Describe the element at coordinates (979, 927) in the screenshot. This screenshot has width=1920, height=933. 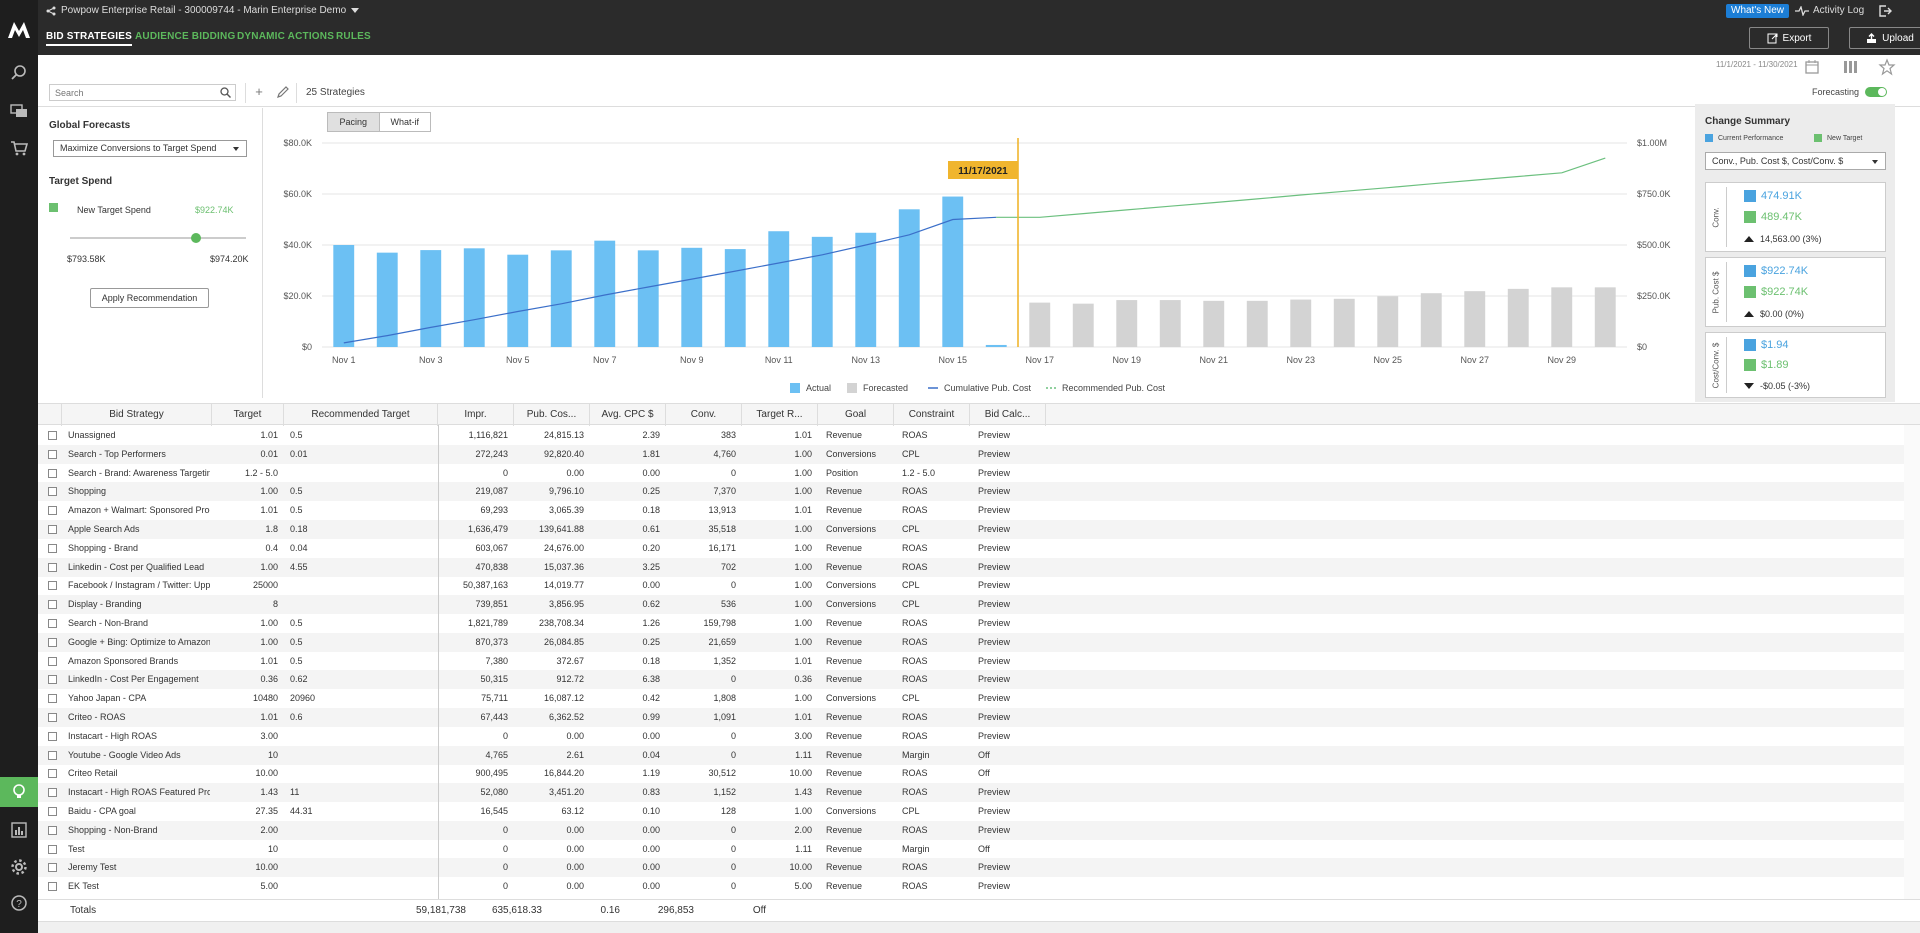
I see `horizontal-scrollbar` at that location.